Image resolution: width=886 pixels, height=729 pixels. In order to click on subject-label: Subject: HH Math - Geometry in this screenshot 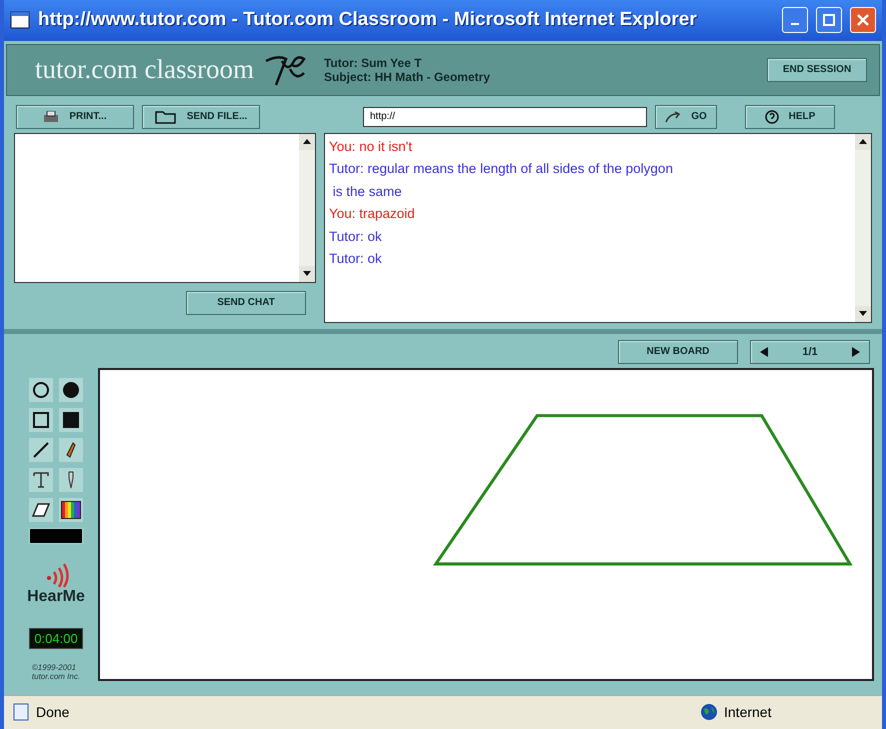, I will do `click(407, 77)`.